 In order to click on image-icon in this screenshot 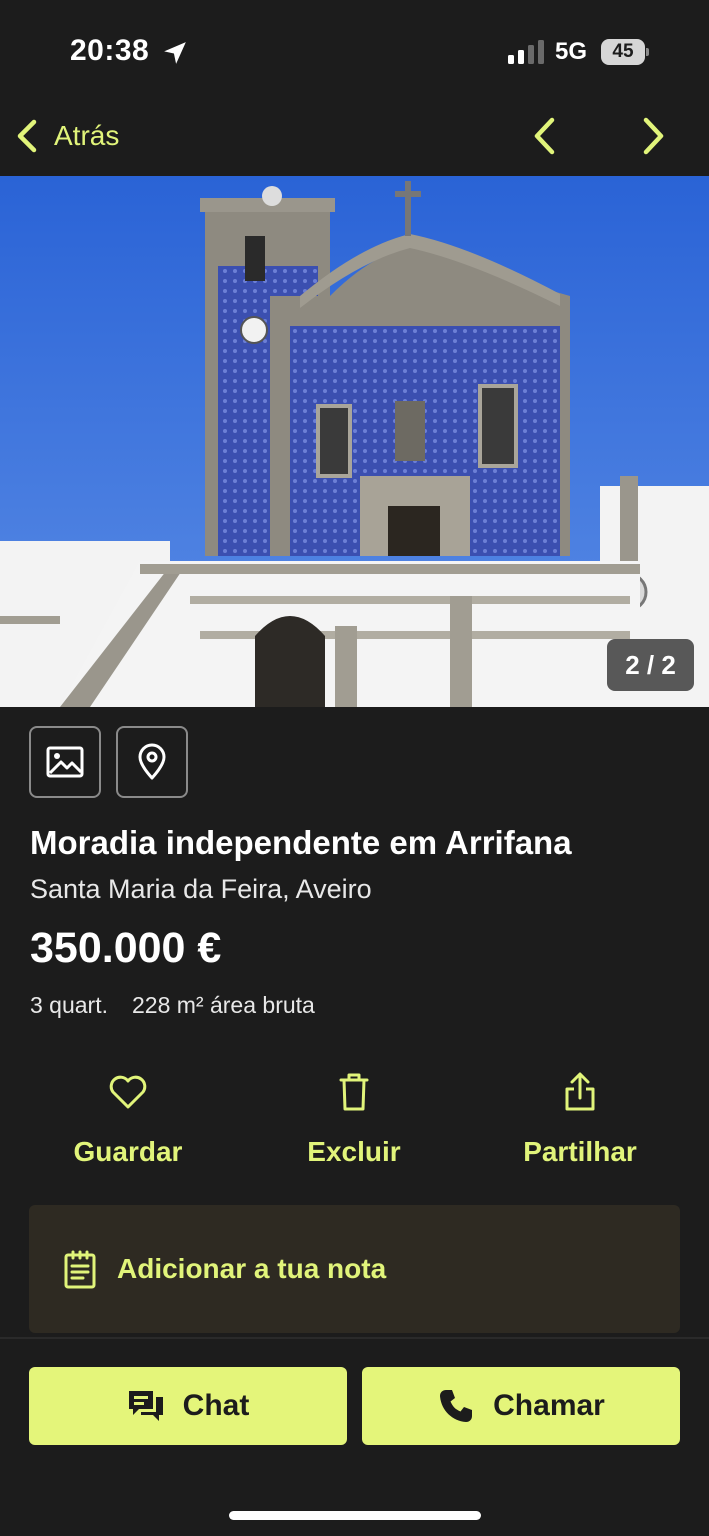, I will do `click(65, 762)`.